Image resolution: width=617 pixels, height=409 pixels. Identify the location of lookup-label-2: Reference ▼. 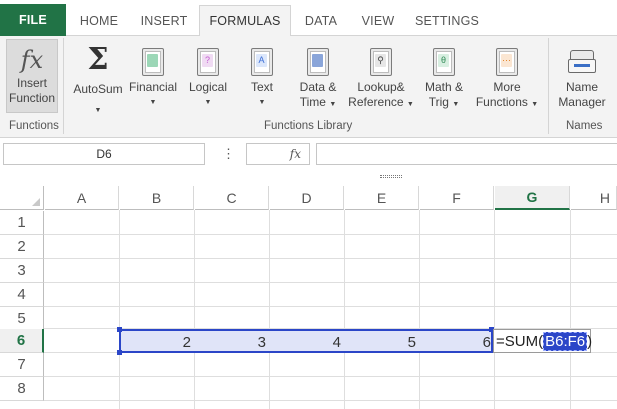
(381, 102).